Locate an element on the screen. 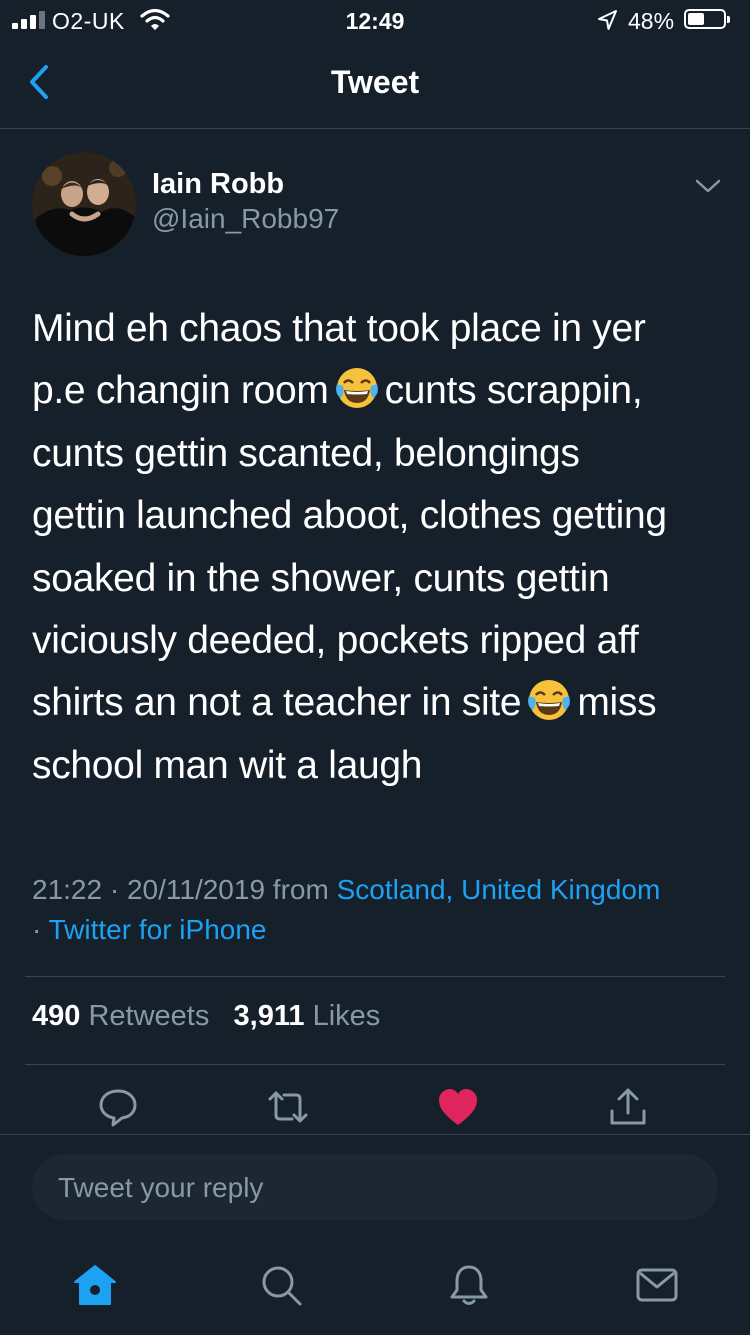 The image size is (750, 1335). tweet-line: p.e changin room cunts scrappin, is located at coordinates (377, 391).